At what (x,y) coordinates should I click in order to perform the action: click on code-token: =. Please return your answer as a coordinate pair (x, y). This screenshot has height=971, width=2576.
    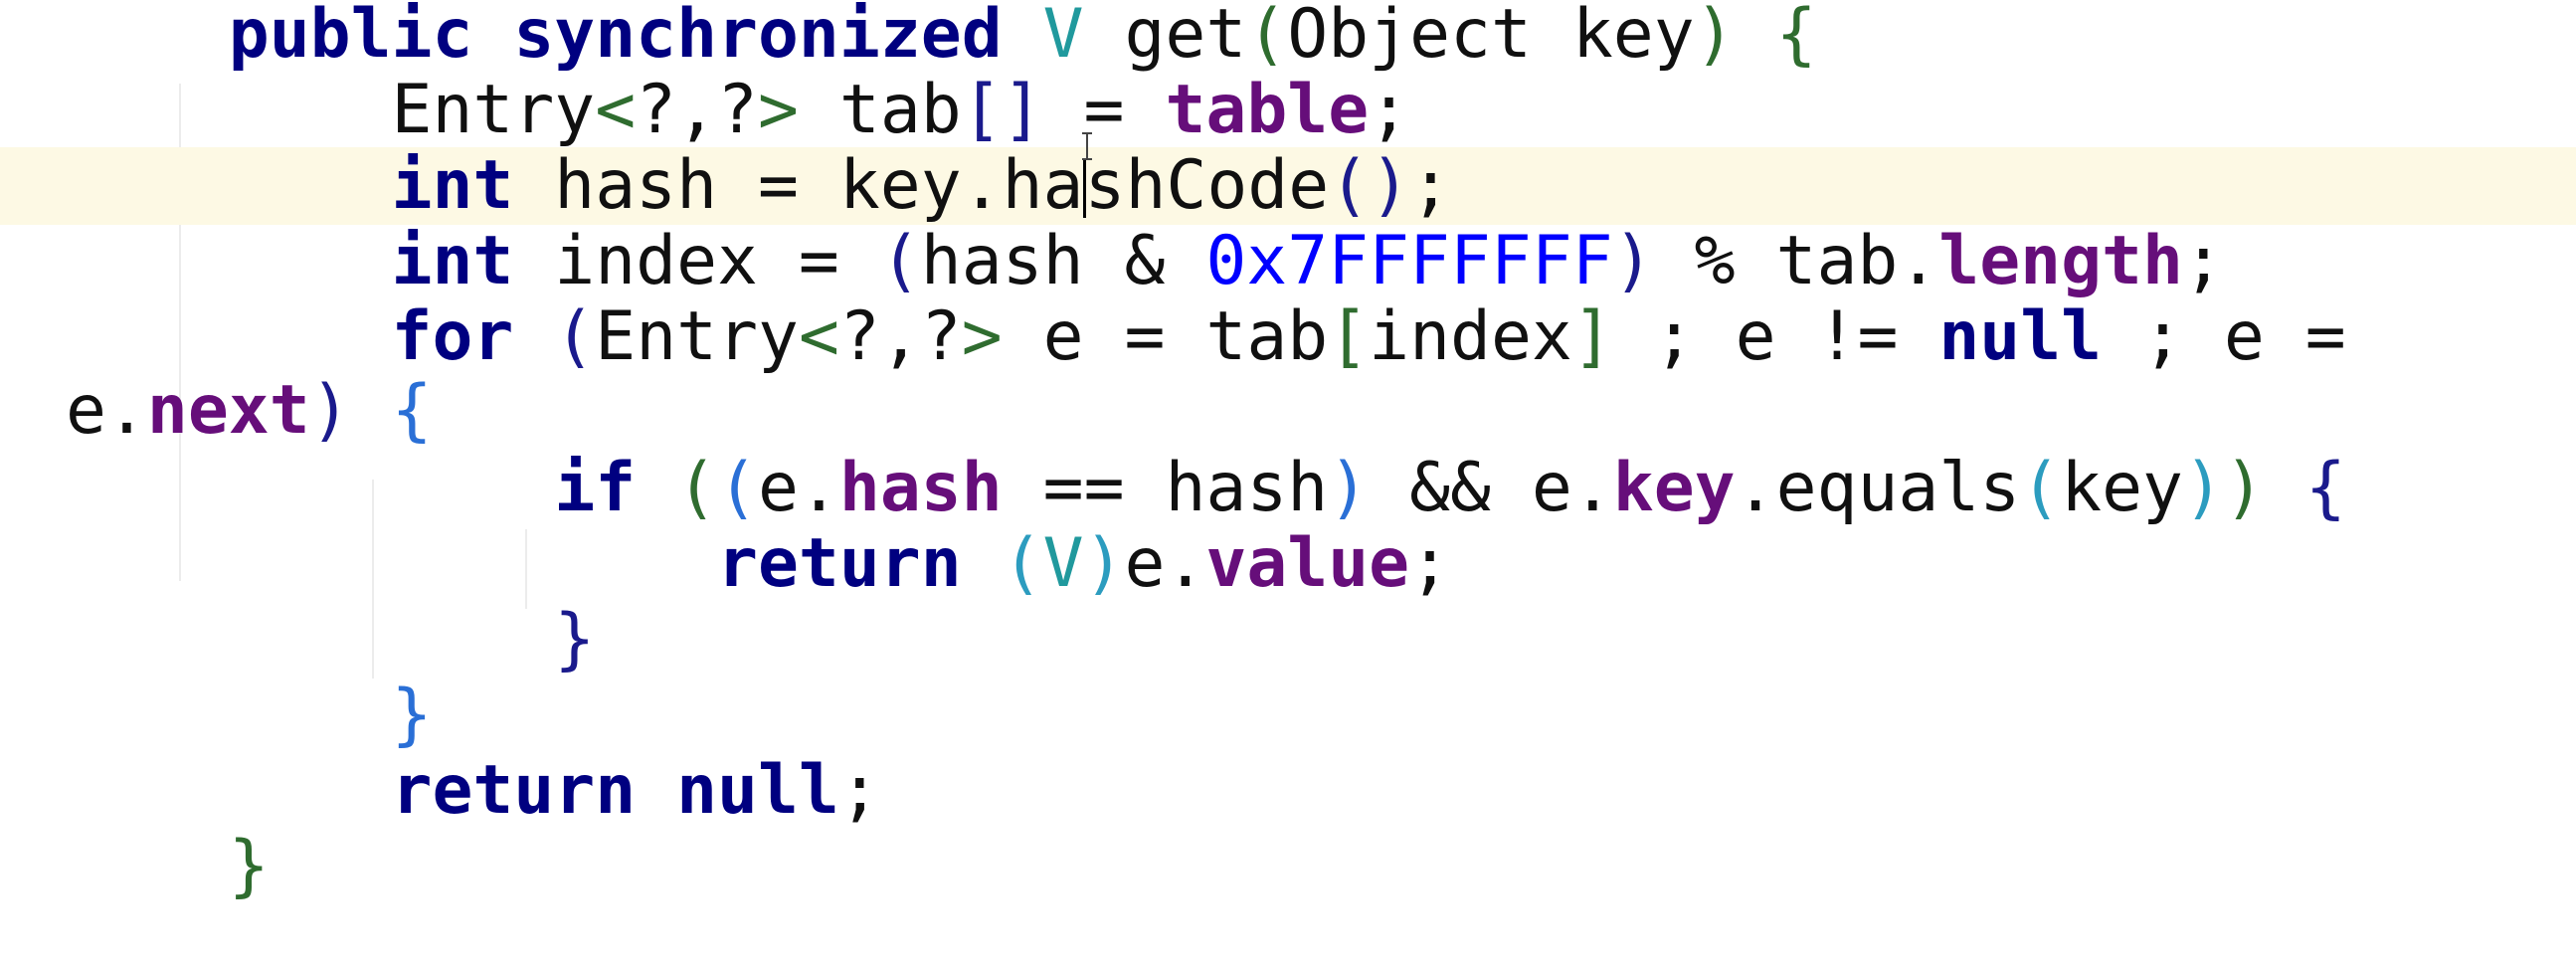
    Looking at the image, I should click on (1104, 110).